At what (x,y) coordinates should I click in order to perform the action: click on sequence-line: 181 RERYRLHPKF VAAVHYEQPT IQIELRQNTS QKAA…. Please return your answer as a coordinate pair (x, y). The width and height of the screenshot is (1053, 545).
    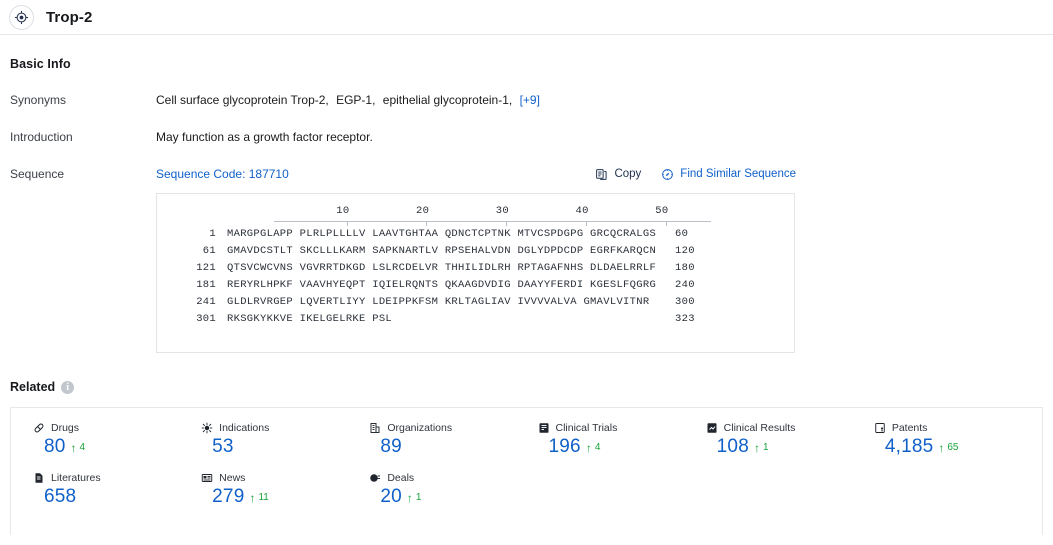
    Looking at the image, I should click on (475, 285).